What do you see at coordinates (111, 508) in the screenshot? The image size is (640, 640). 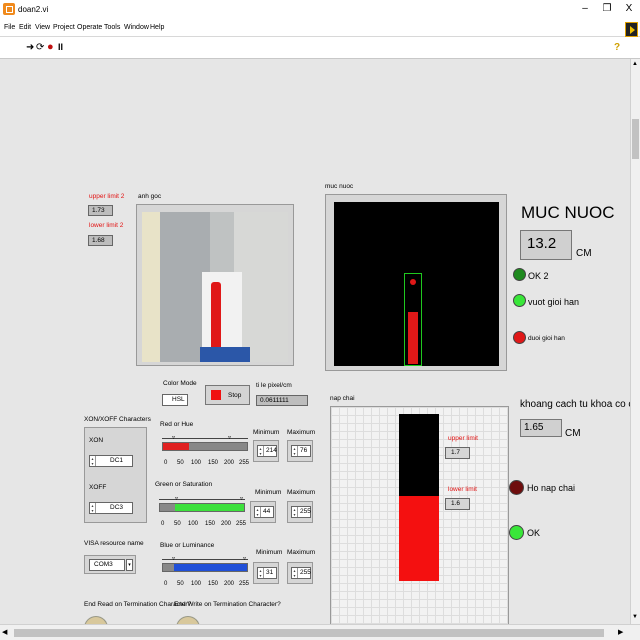 I see `xoff-control: ▴ ▾ DC3` at bounding box center [111, 508].